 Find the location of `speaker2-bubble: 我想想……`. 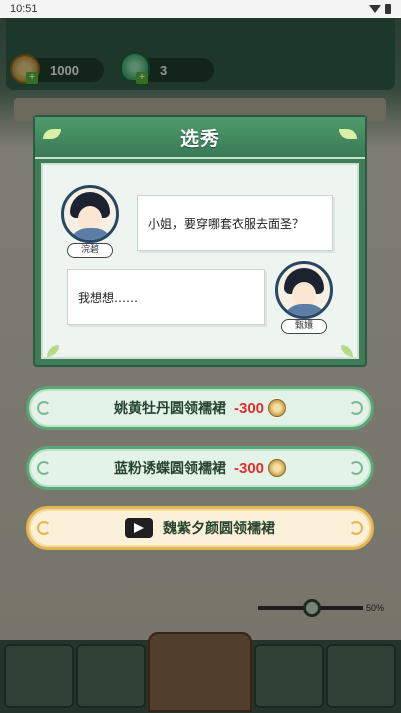

speaker2-bubble: 我想想…… is located at coordinates (166, 297).